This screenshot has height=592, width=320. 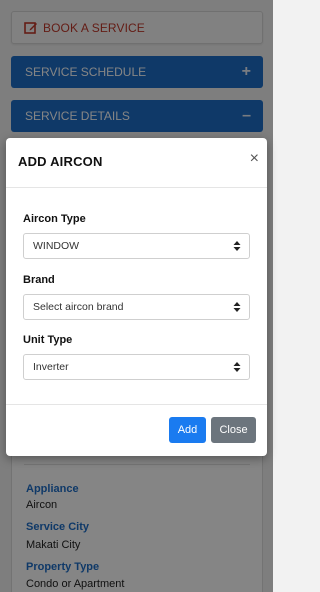 What do you see at coordinates (136, 307) in the screenshot?
I see `brand-select: Select aircon brand` at bounding box center [136, 307].